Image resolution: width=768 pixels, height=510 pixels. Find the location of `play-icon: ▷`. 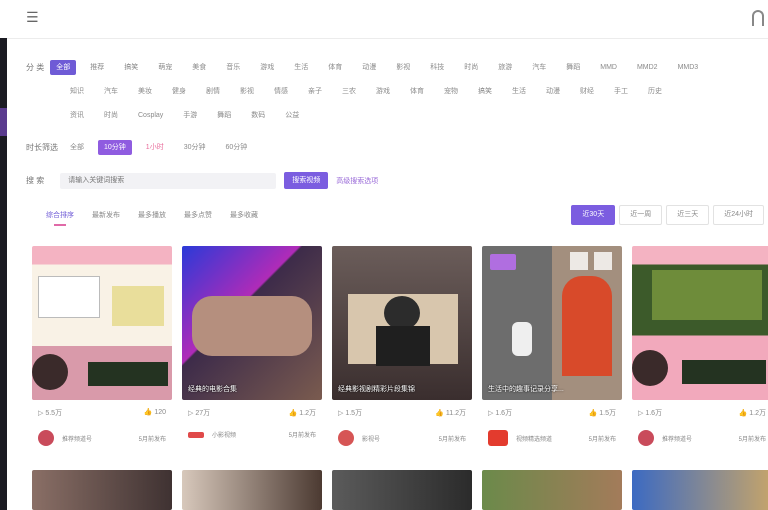

play-icon: ▷ is located at coordinates (341, 413).